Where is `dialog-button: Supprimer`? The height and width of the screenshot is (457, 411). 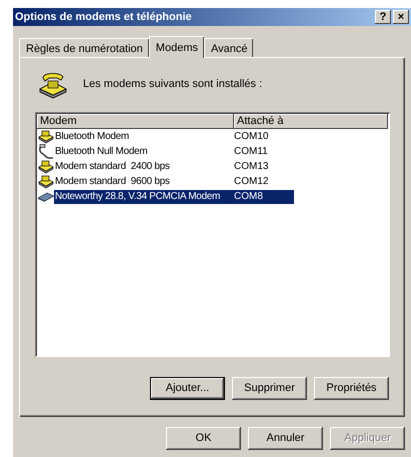
dialog-button: Supprimer is located at coordinates (269, 388).